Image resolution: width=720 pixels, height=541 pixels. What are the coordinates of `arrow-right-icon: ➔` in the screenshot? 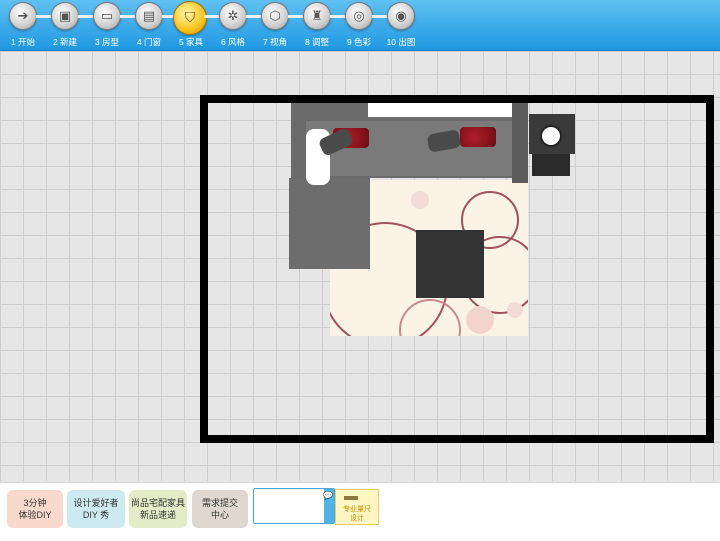 It's located at (23, 16).